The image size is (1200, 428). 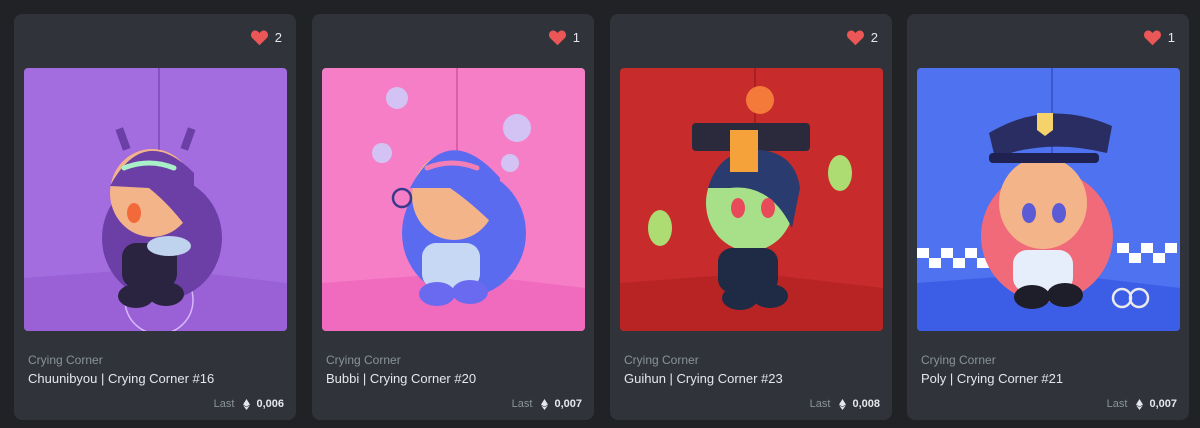 I want to click on nft-title: Bubbi | Crying Corner #20, so click(x=401, y=378).